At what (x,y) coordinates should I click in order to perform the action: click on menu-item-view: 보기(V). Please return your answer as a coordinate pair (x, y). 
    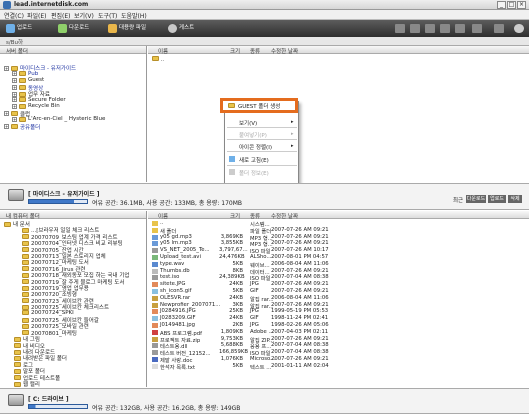
    Looking at the image, I should click on (248, 123).